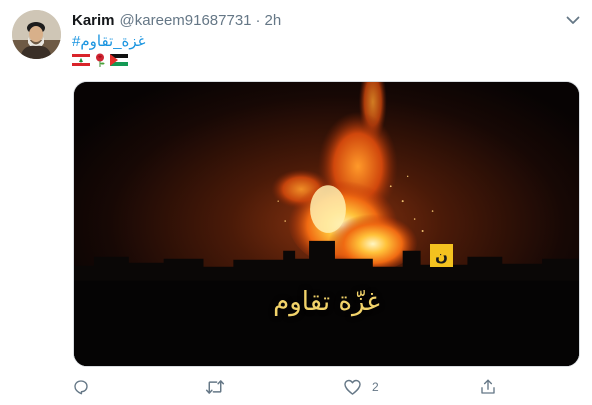 Image resolution: width=592 pixels, height=405 pixels. Describe the element at coordinates (81, 60) in the screenshot. I see `lebanon-flag-icon` at that location.